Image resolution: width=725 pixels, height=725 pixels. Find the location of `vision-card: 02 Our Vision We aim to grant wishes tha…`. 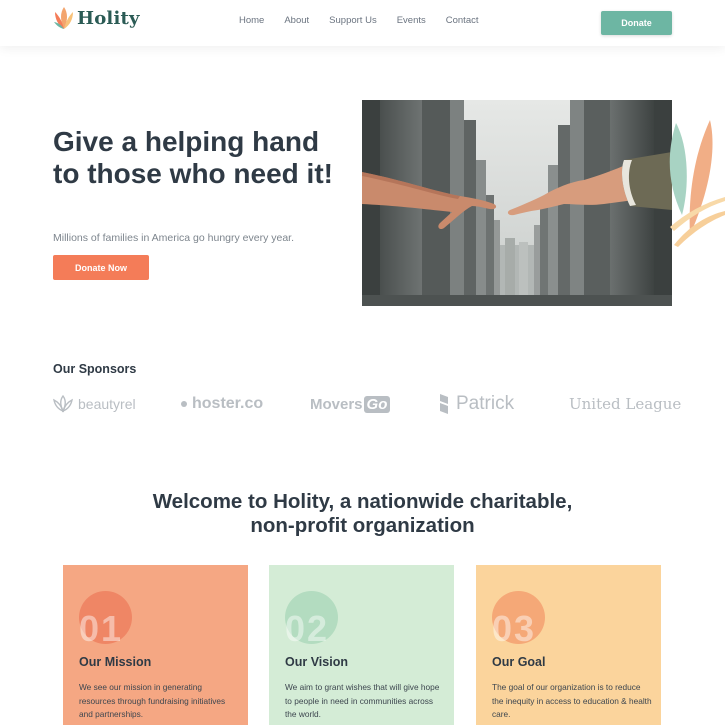

vision-card: 02 Our Vision We aim to grant wishes tha… is located at coordinates (361, 645).